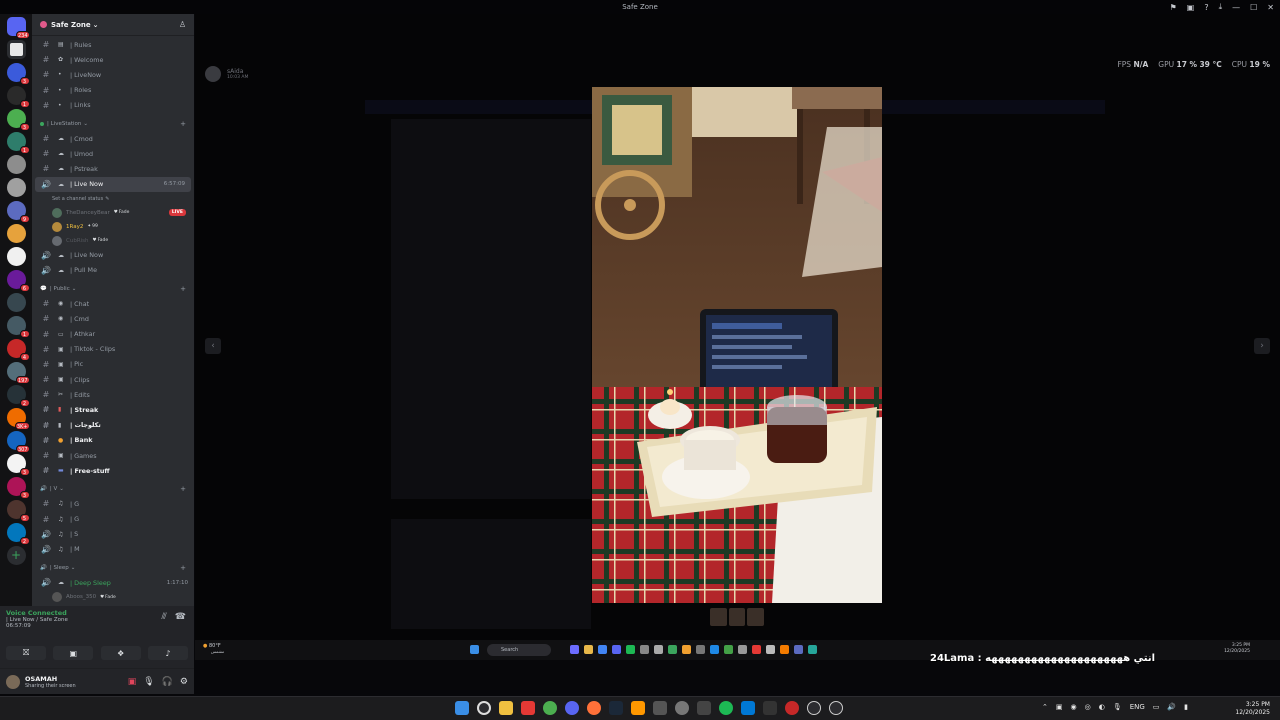 The height and width of the screenshot is (720, 1280). Describe the element at coordinates (113, 318) in the screenshot. I see `channel-cmd: # ◉ | Cmd` at that location.